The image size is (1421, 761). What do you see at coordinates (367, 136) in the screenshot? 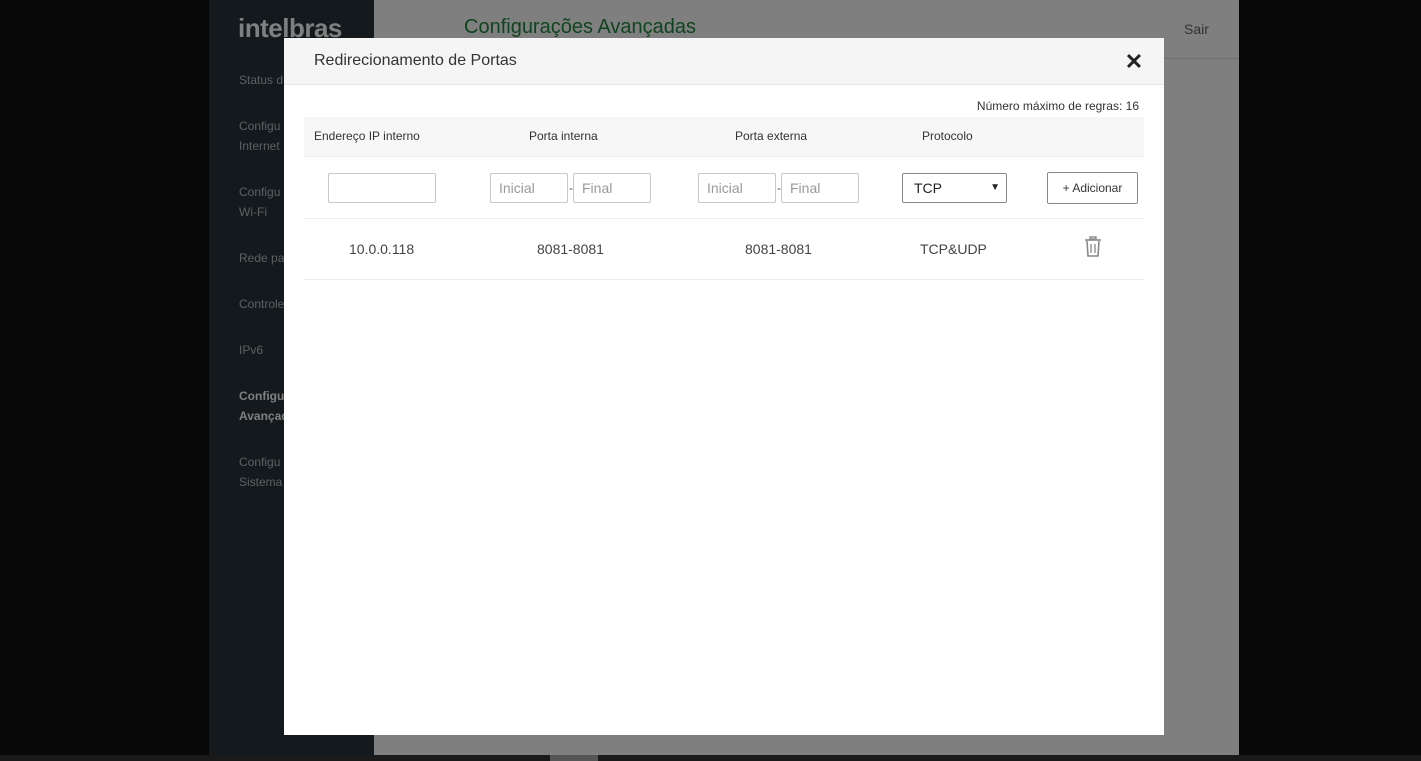
I see `column-header-internal-ip: Endereço IP interno` at bounding box center [367, 136].